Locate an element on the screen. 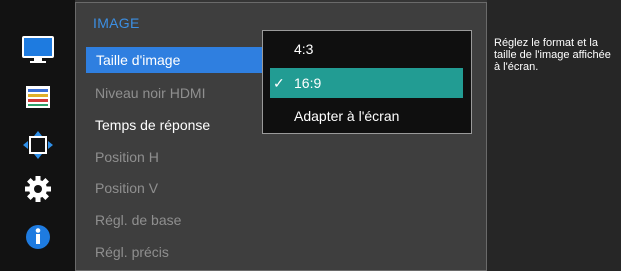 The height and width of the screenshot is (275, 621). option-4-3: 4:3 is located at coordinates (367, 49).